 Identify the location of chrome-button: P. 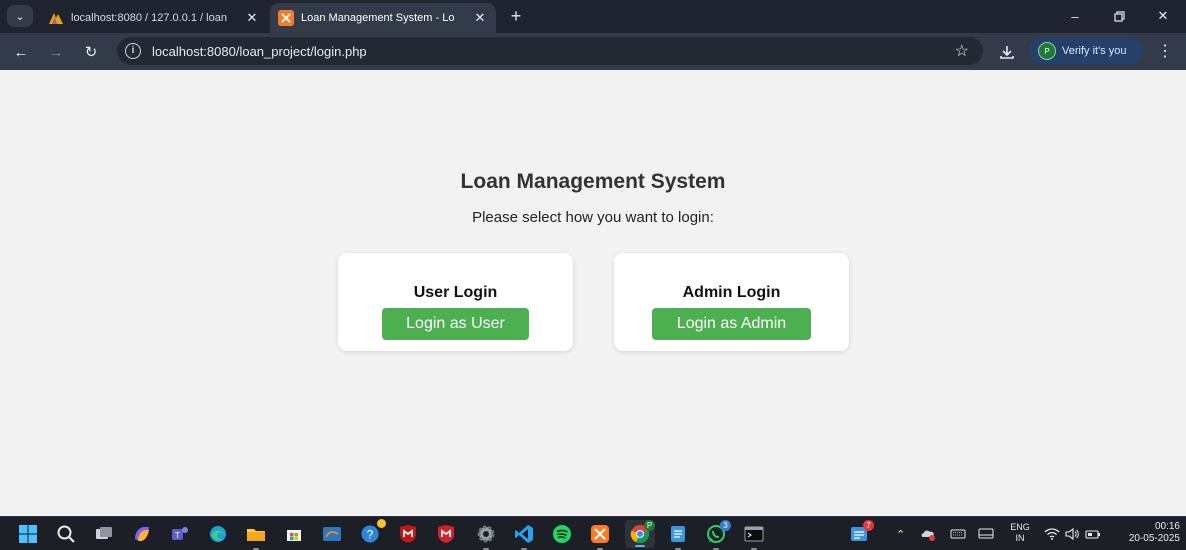
(642, 532).